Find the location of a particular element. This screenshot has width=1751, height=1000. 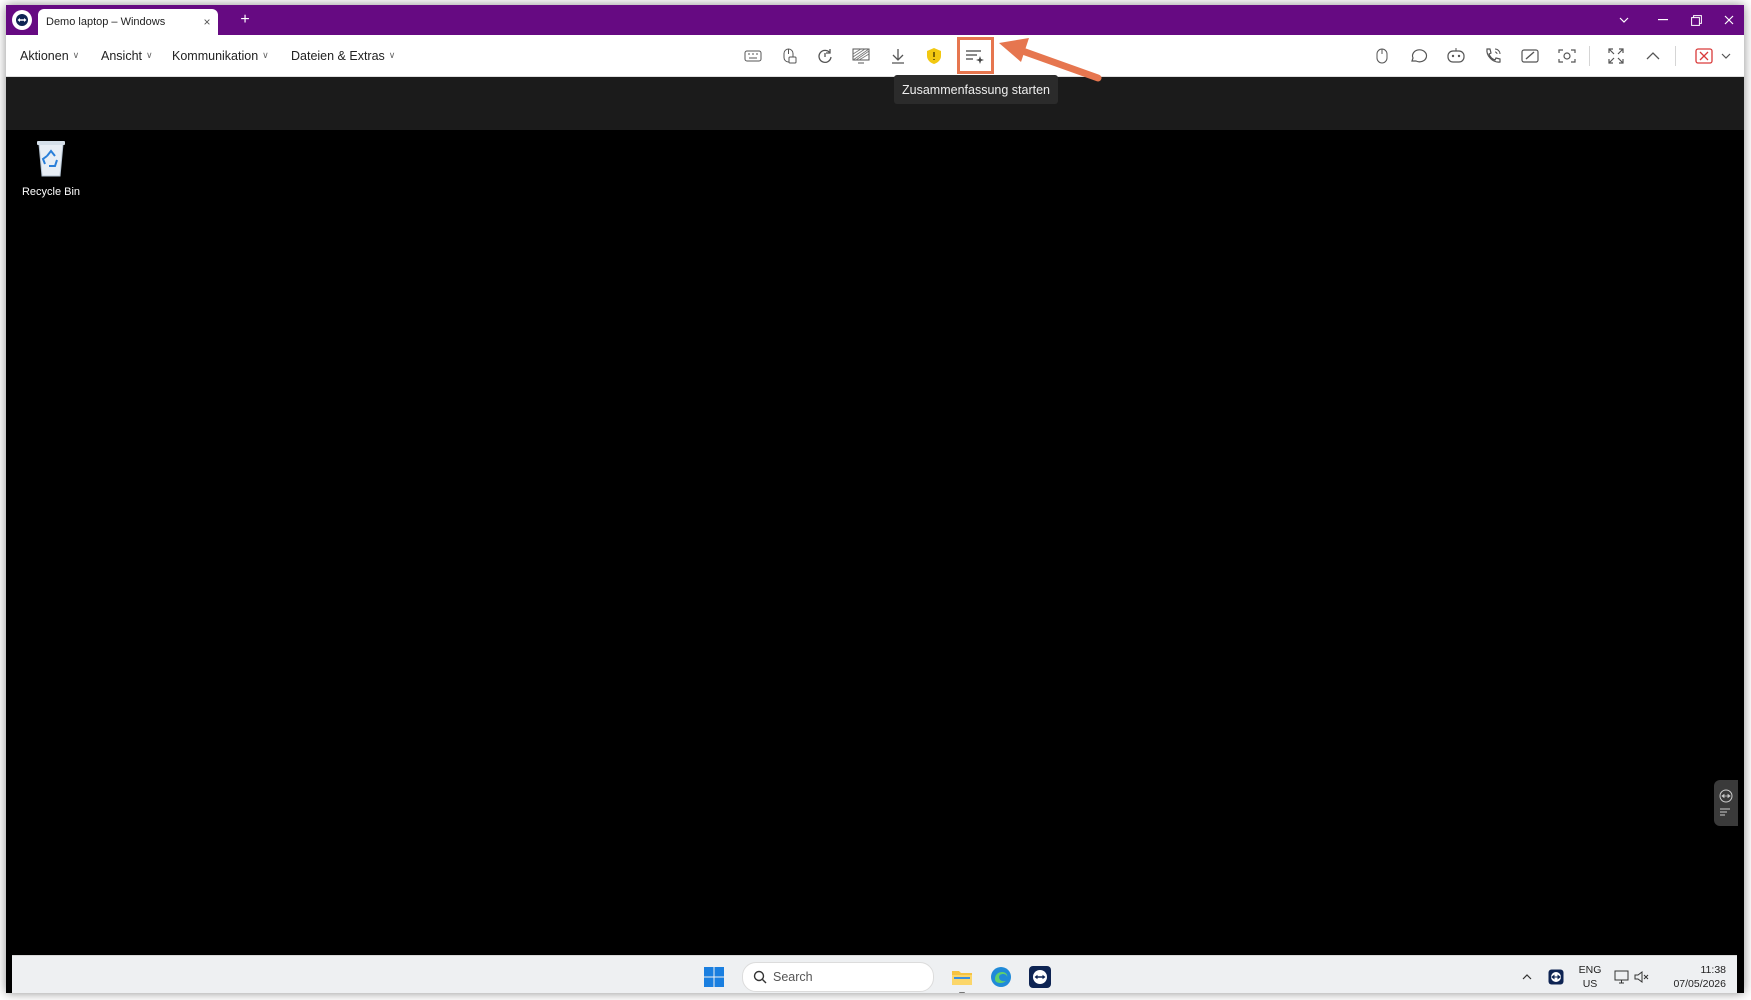

security-shield-icon is located at coordinates (934, 56).